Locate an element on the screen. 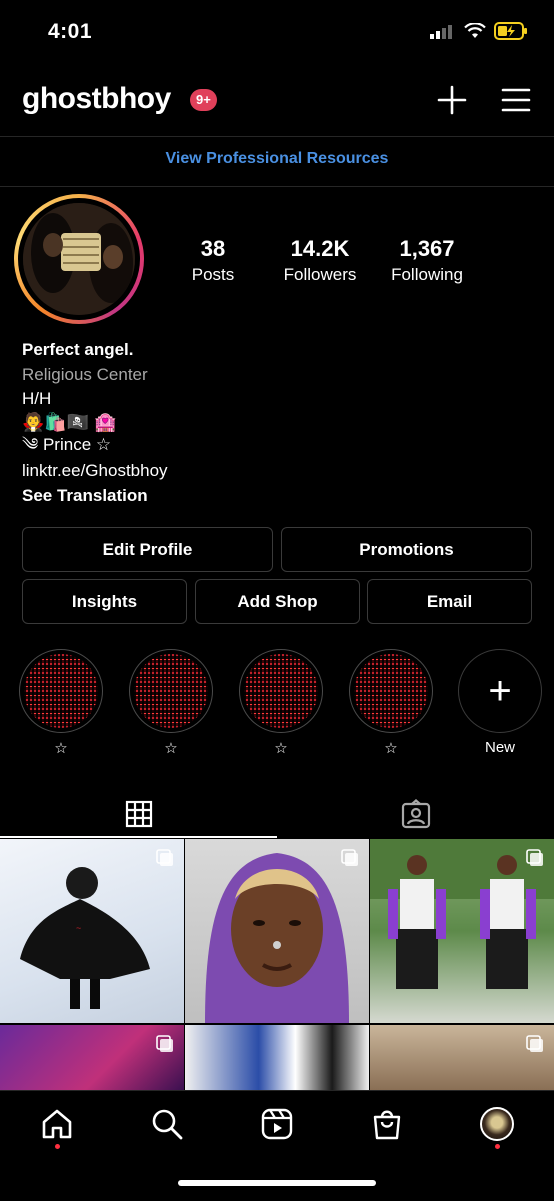  hamburger-menu-icon is located at coordinates (516, 100).